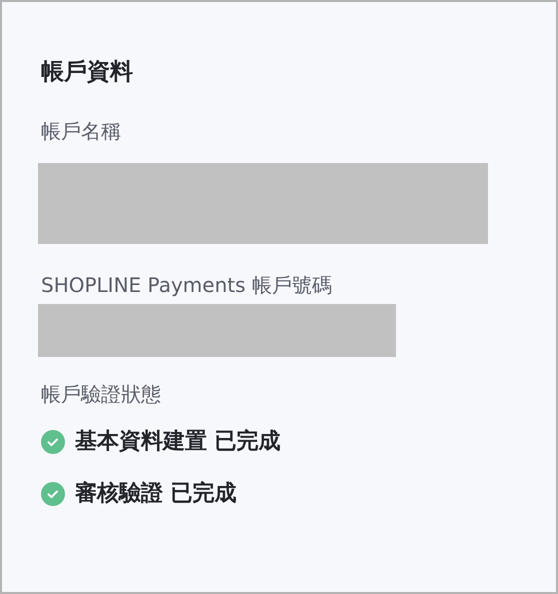 The height and width of the screenshot is (594, 558). I want to click on status-text: 審核驗證 已完成, so click(156, 494).